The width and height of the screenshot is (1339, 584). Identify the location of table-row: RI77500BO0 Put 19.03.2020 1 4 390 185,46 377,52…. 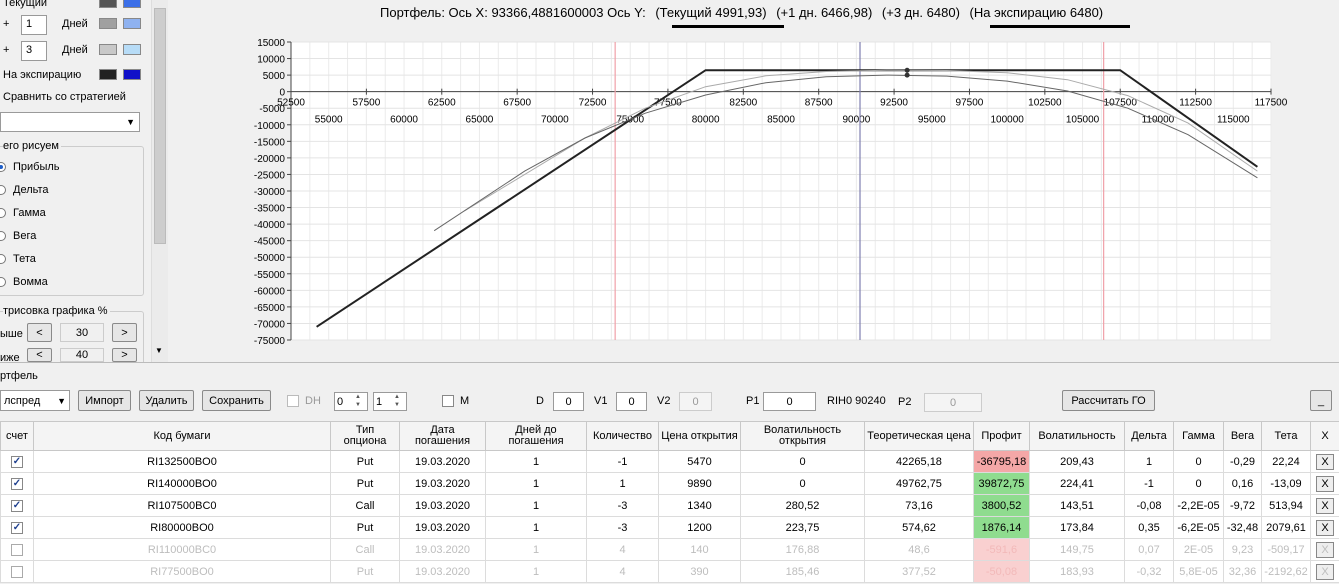
(669, 571).